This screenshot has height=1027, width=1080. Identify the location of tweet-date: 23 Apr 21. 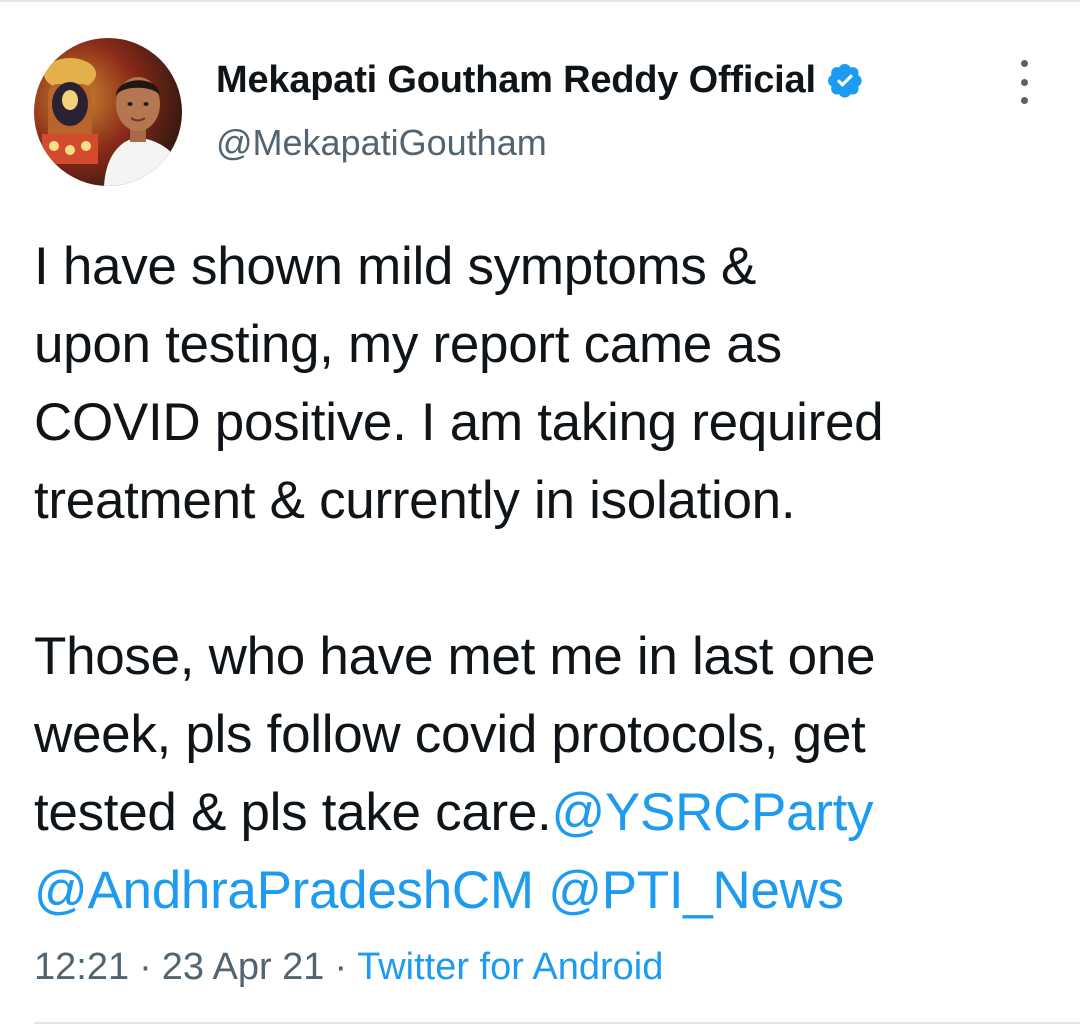
(243, 967).